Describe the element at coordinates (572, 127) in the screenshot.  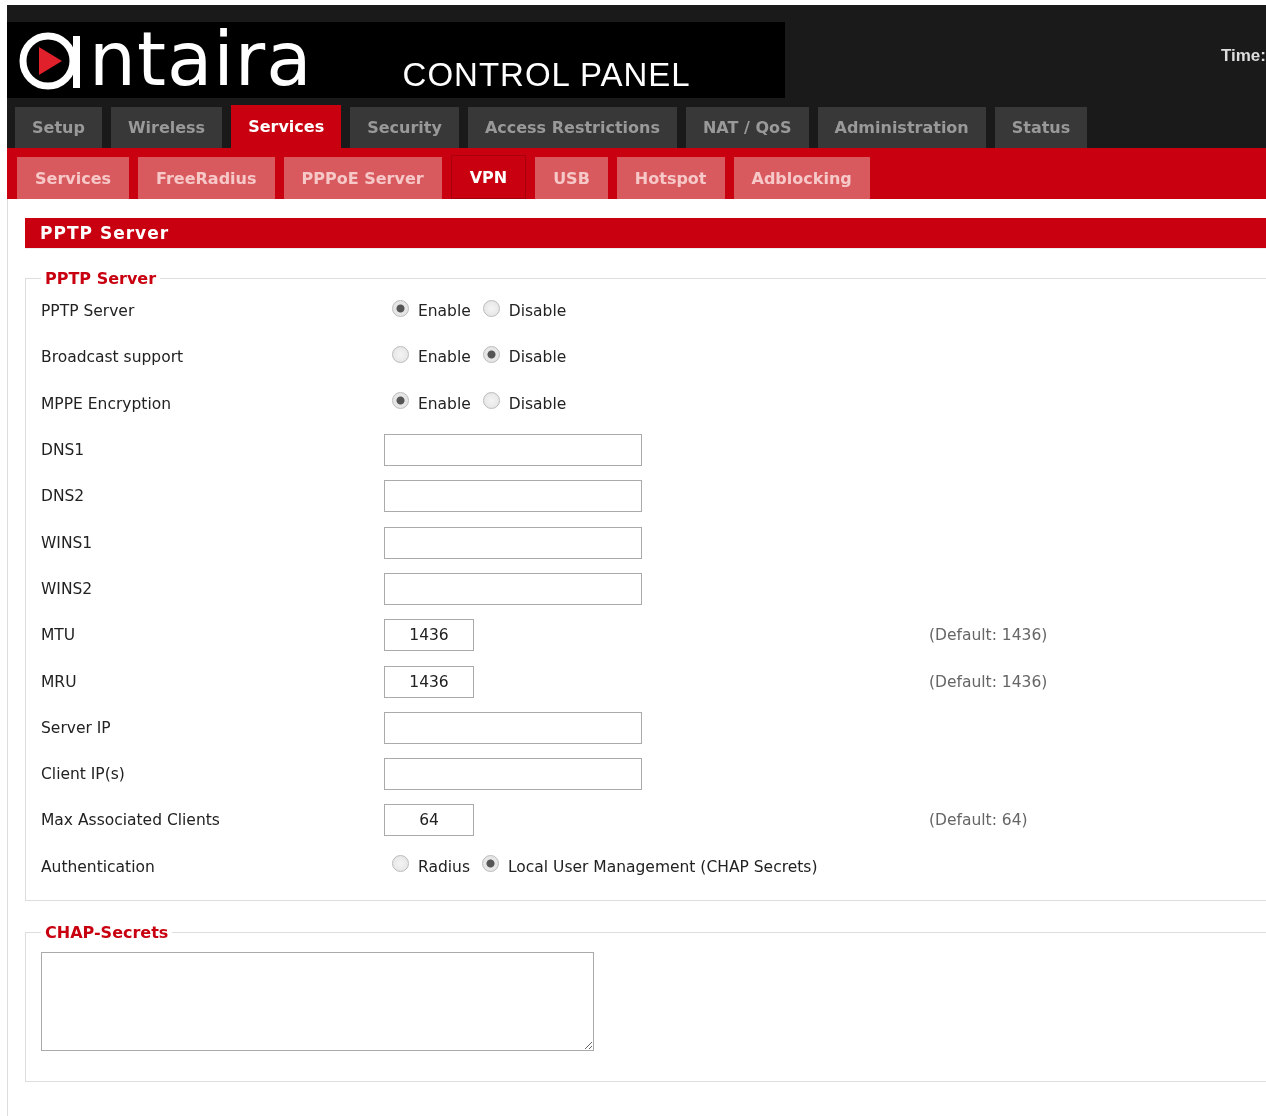
I see `main-tab: Access Restrictions` at that location.